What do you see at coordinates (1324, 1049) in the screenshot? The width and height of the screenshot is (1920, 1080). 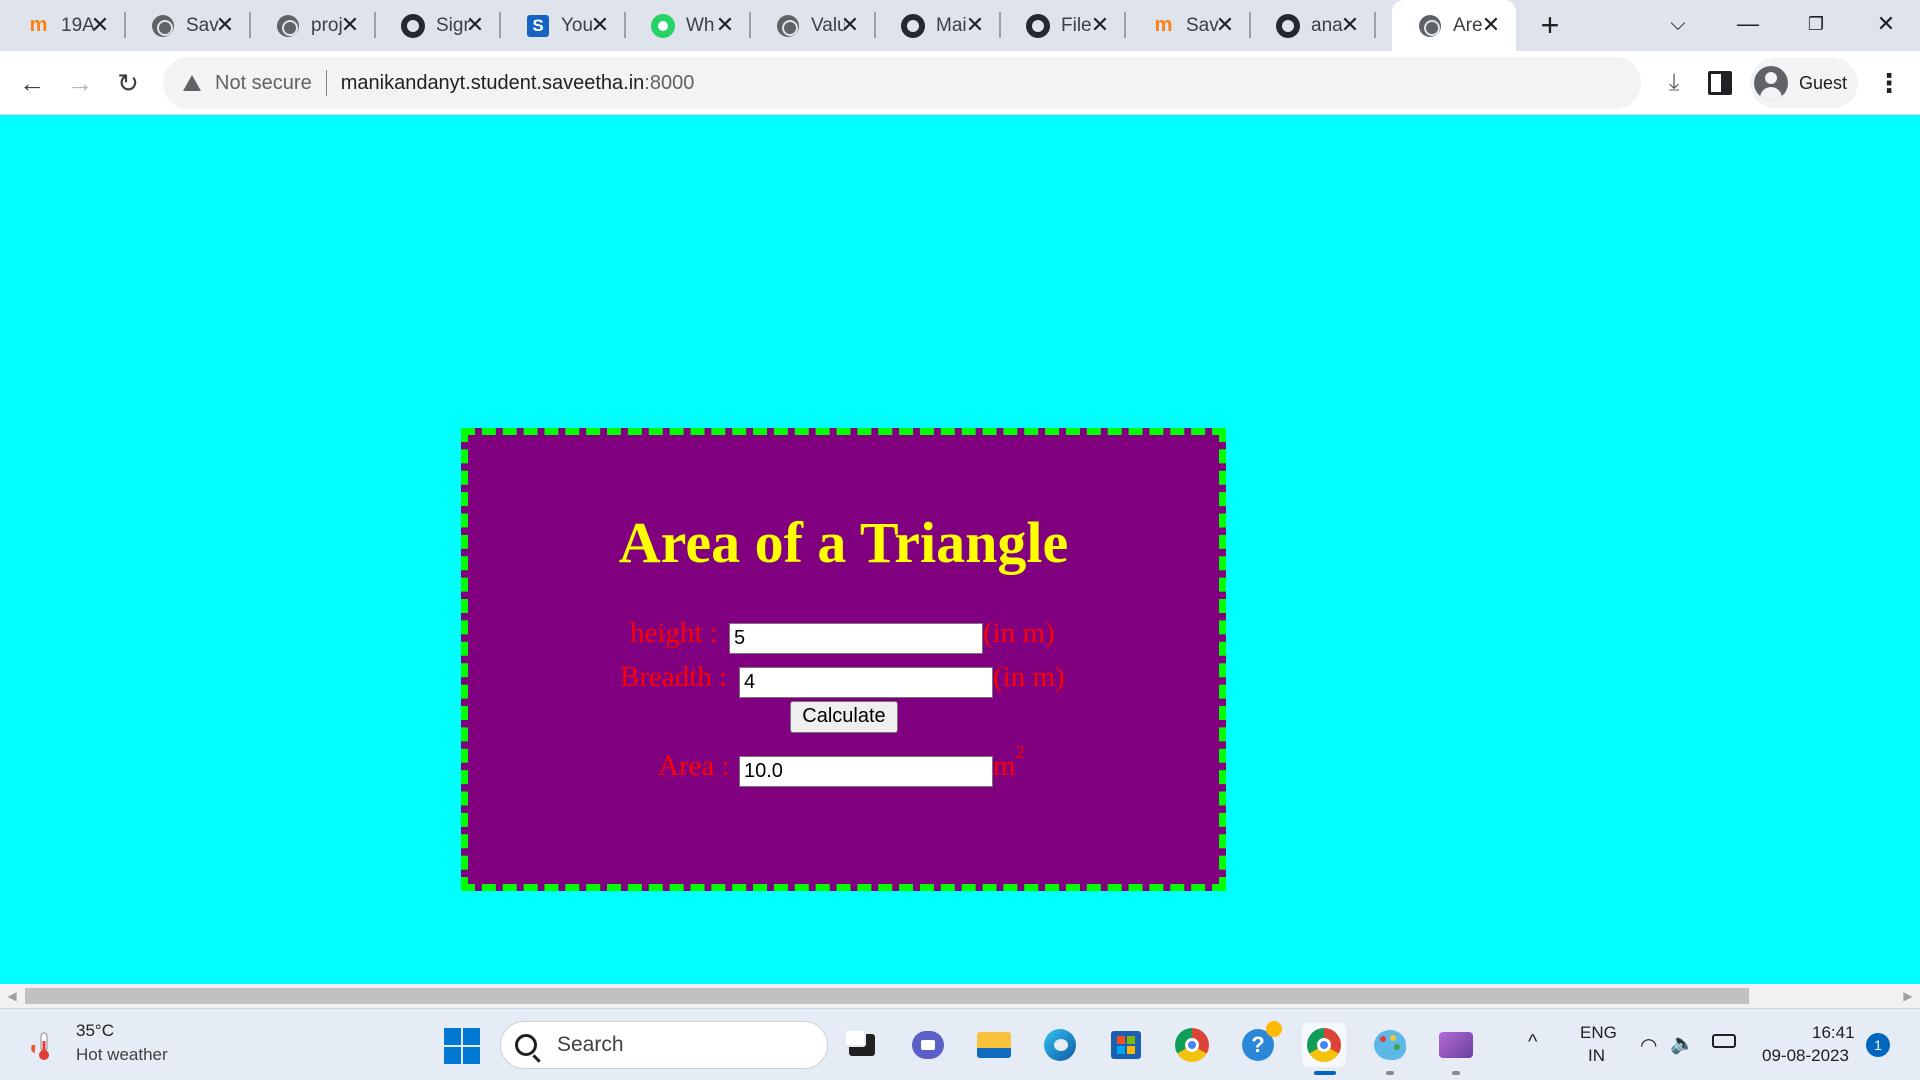 I see `chrome-active-icon` at bounding box center [1324, 1049].